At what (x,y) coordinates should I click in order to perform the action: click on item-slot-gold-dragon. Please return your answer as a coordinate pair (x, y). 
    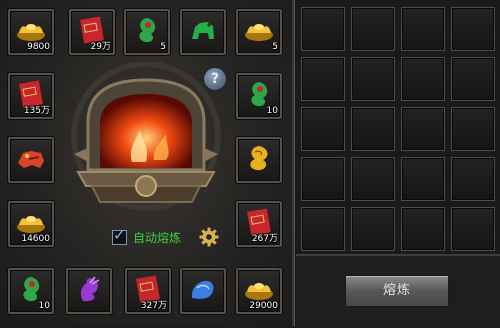
    Looking at the image, I should click on (259, 160).